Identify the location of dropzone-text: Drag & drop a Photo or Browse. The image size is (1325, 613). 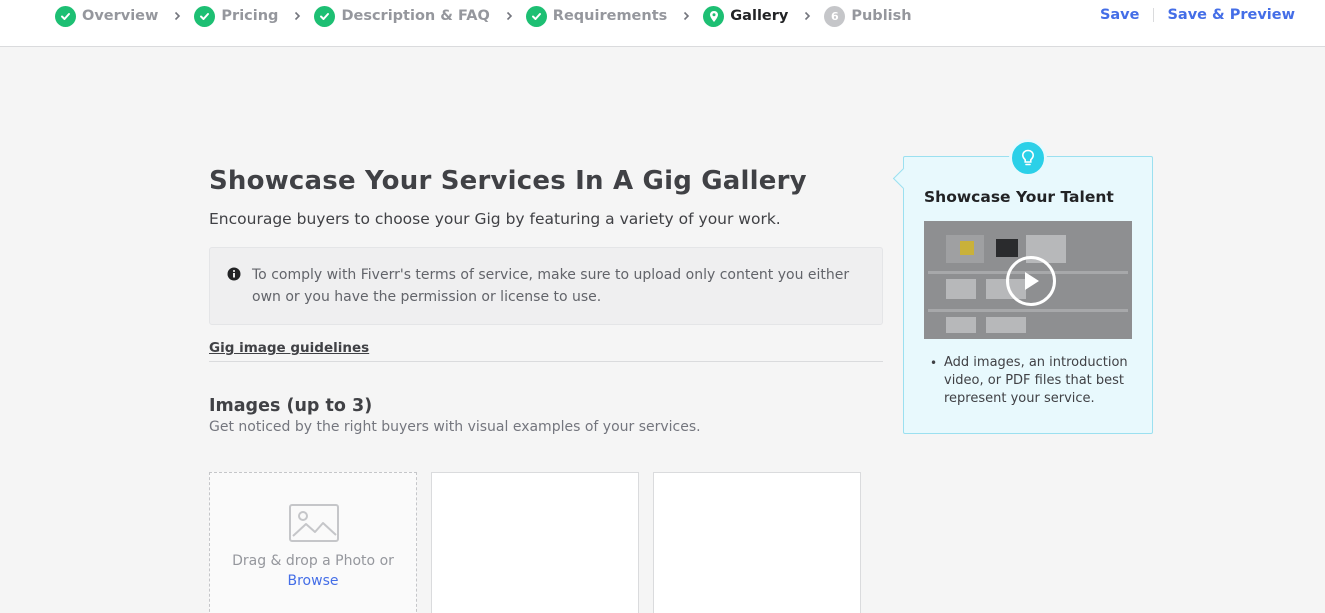
(313, 571).